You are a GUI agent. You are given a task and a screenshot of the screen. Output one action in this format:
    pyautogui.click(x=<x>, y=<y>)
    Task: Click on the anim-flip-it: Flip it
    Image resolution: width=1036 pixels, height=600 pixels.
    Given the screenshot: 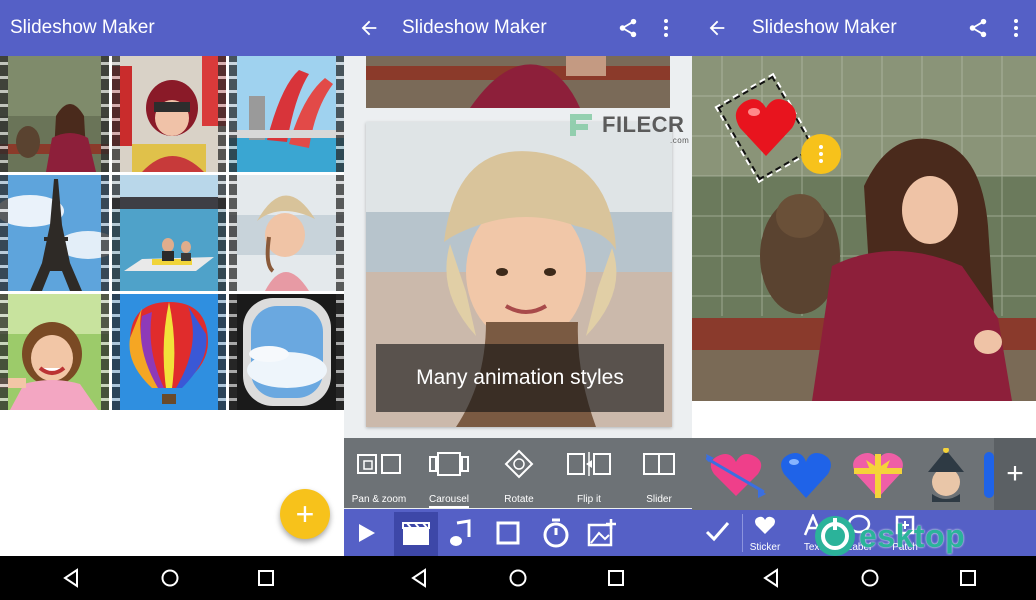 What is the action you would take?
    pyautogui.click(x=589, y=477)
    